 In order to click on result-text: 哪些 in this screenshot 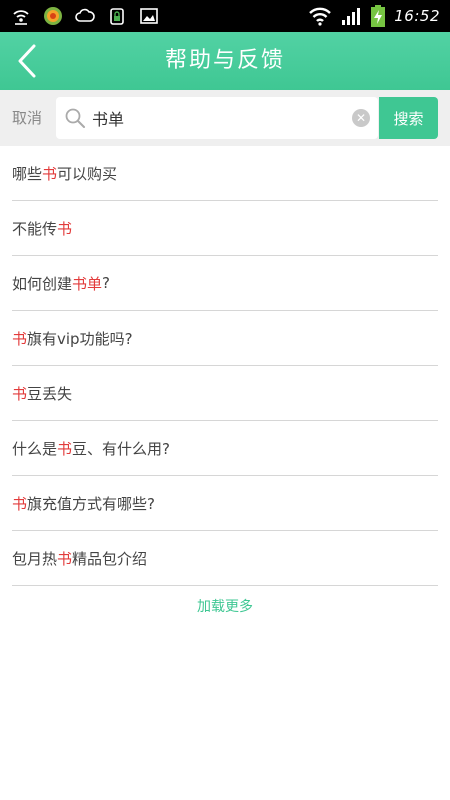, I will do `click(27, 173)`.